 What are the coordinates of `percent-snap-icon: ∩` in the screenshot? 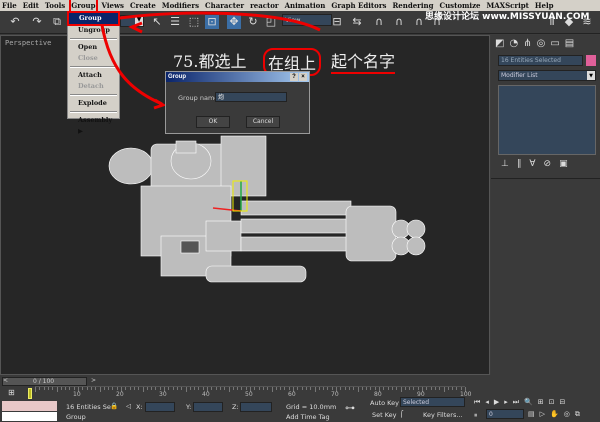 It's located at (419, 22).